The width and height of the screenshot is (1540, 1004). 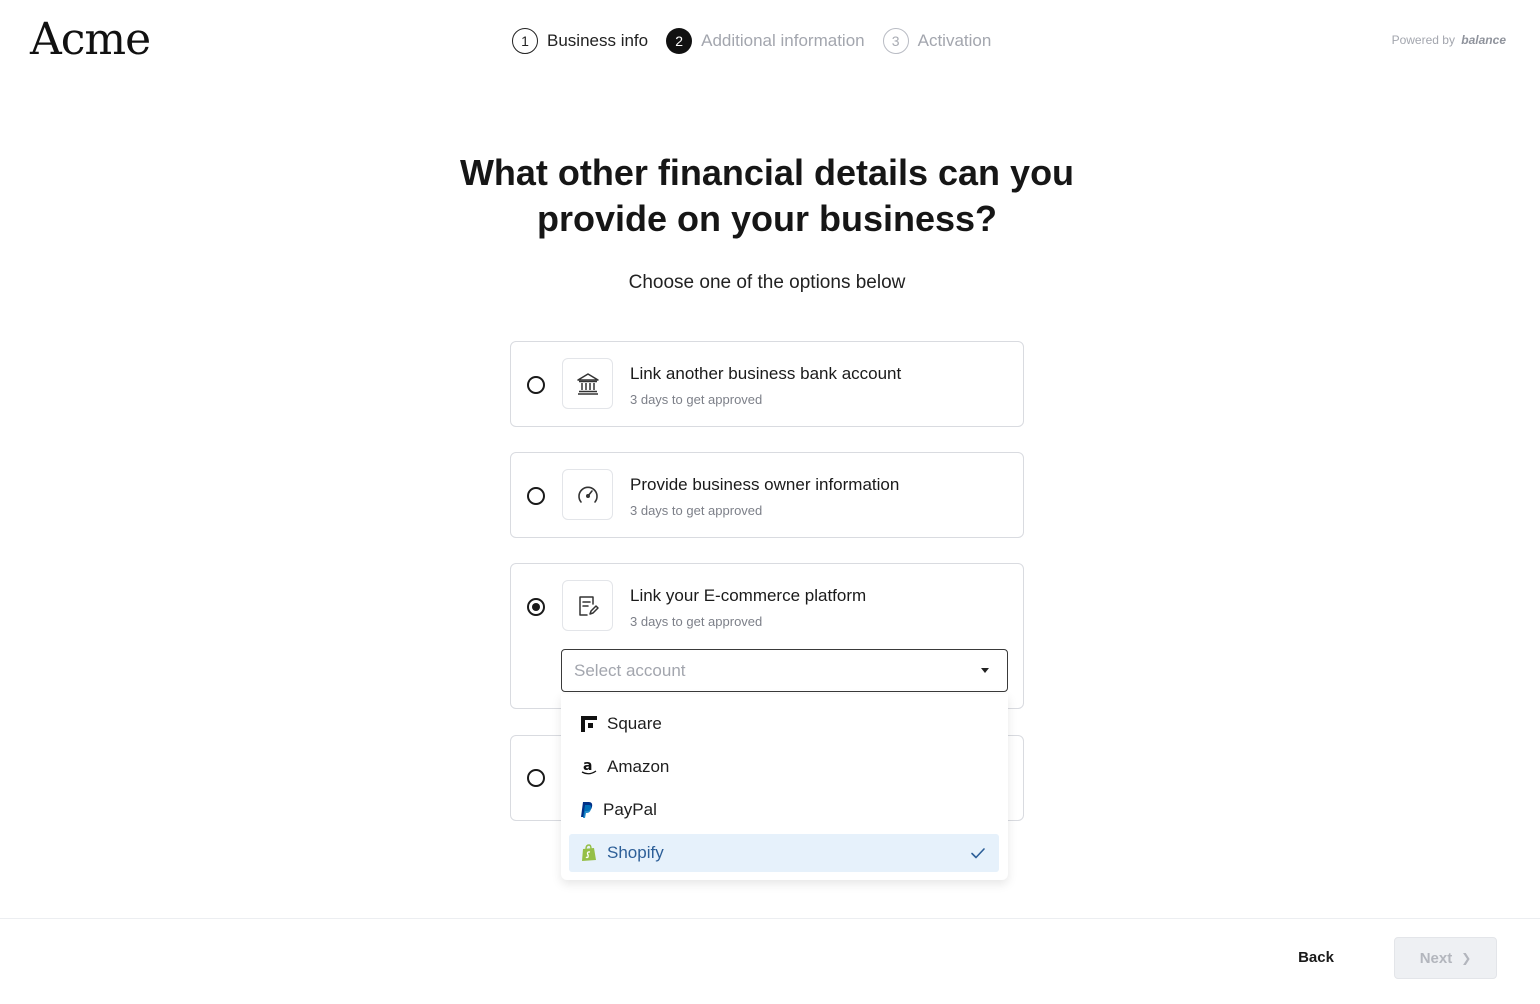 What do you see at coordinates (638, 766) in the screenshot?
I see `dropdown-item-label: Amazon` at bounding box center [638, 766].